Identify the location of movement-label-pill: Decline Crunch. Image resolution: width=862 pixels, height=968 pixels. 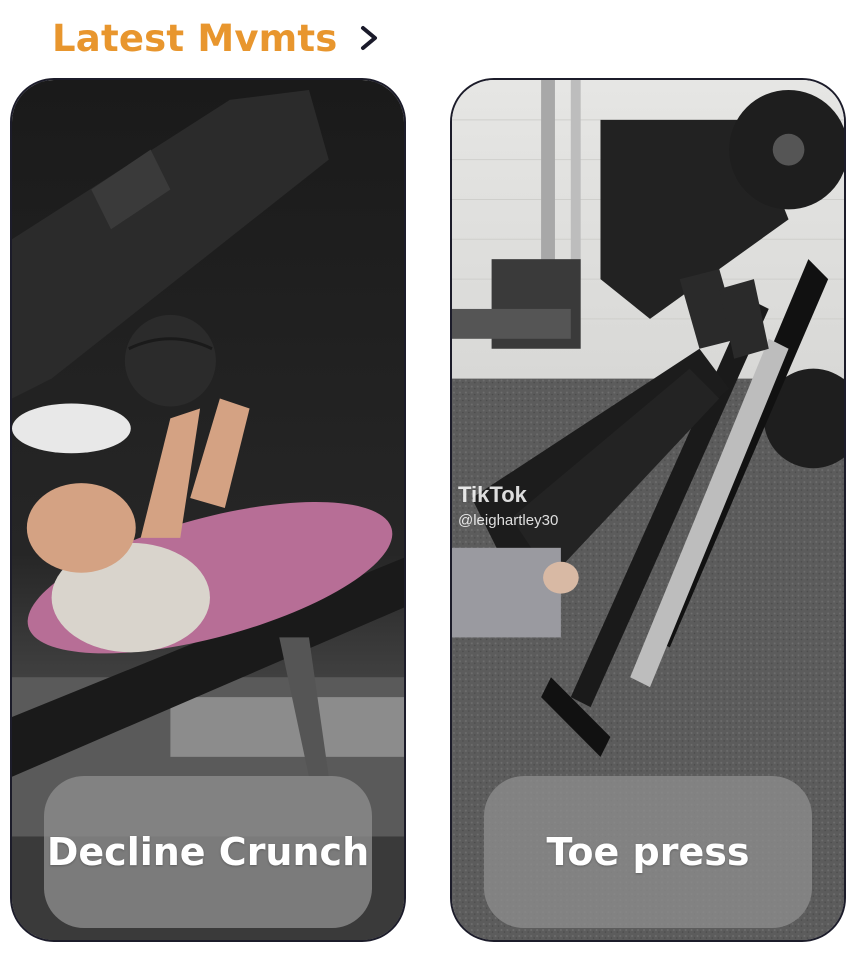
(208, 852).